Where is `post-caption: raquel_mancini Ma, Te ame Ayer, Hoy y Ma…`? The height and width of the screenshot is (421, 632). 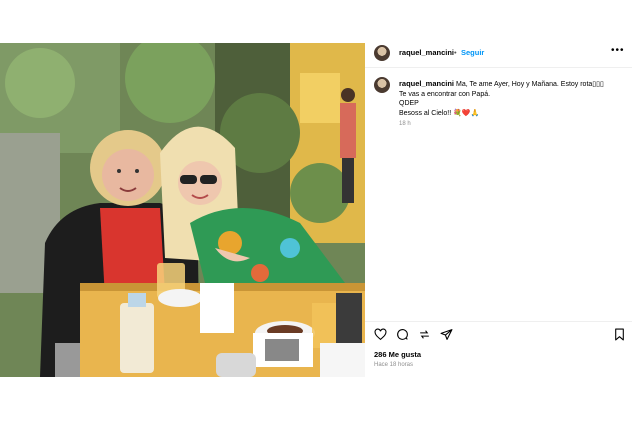
post-caption: raquel_mancini Ma, Te ame Ayer, Hoy y Ma… is located at coordinates (511, 98).